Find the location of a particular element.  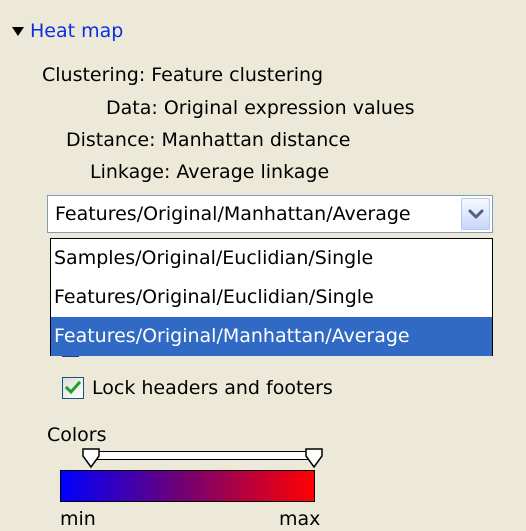

dropdown-option: Features/Original/Euclidian/Single is located at coordinates (271, 297).